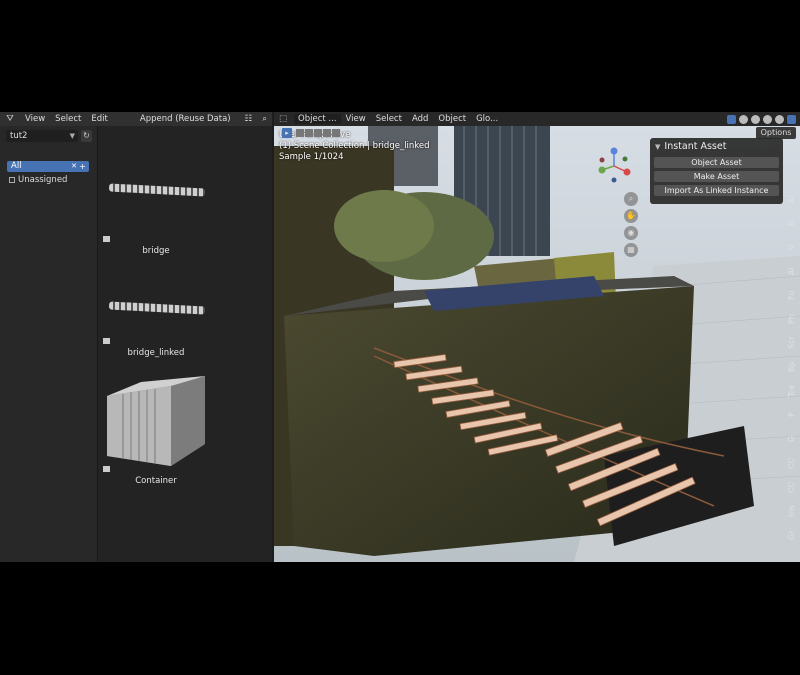 This screenshot has height=675, width=800. I want to click on container-preview, so click(156, 421).